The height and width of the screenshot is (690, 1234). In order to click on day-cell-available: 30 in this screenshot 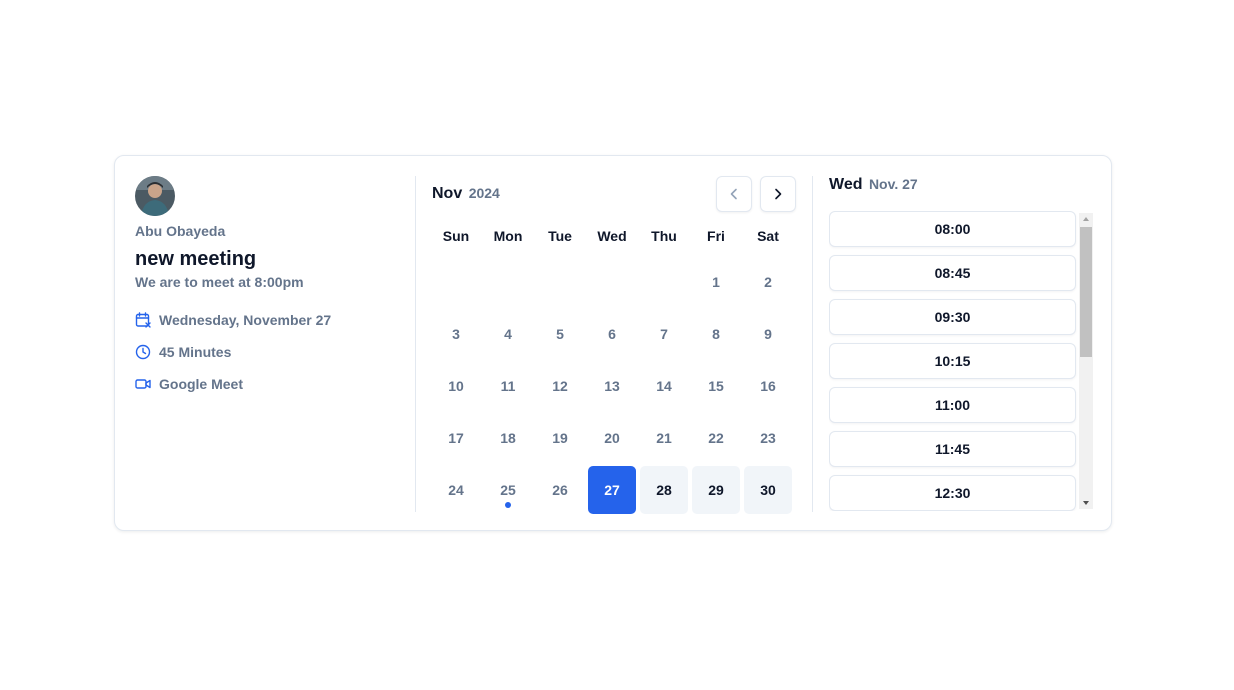, I will do `click(768, 490)`.